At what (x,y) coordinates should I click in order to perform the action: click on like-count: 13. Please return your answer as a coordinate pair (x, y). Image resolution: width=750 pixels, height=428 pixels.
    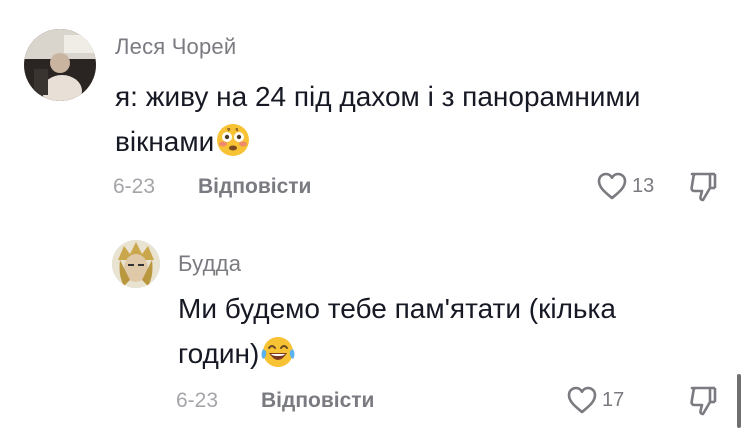
    Looking at the image, I should click on (643, 185).